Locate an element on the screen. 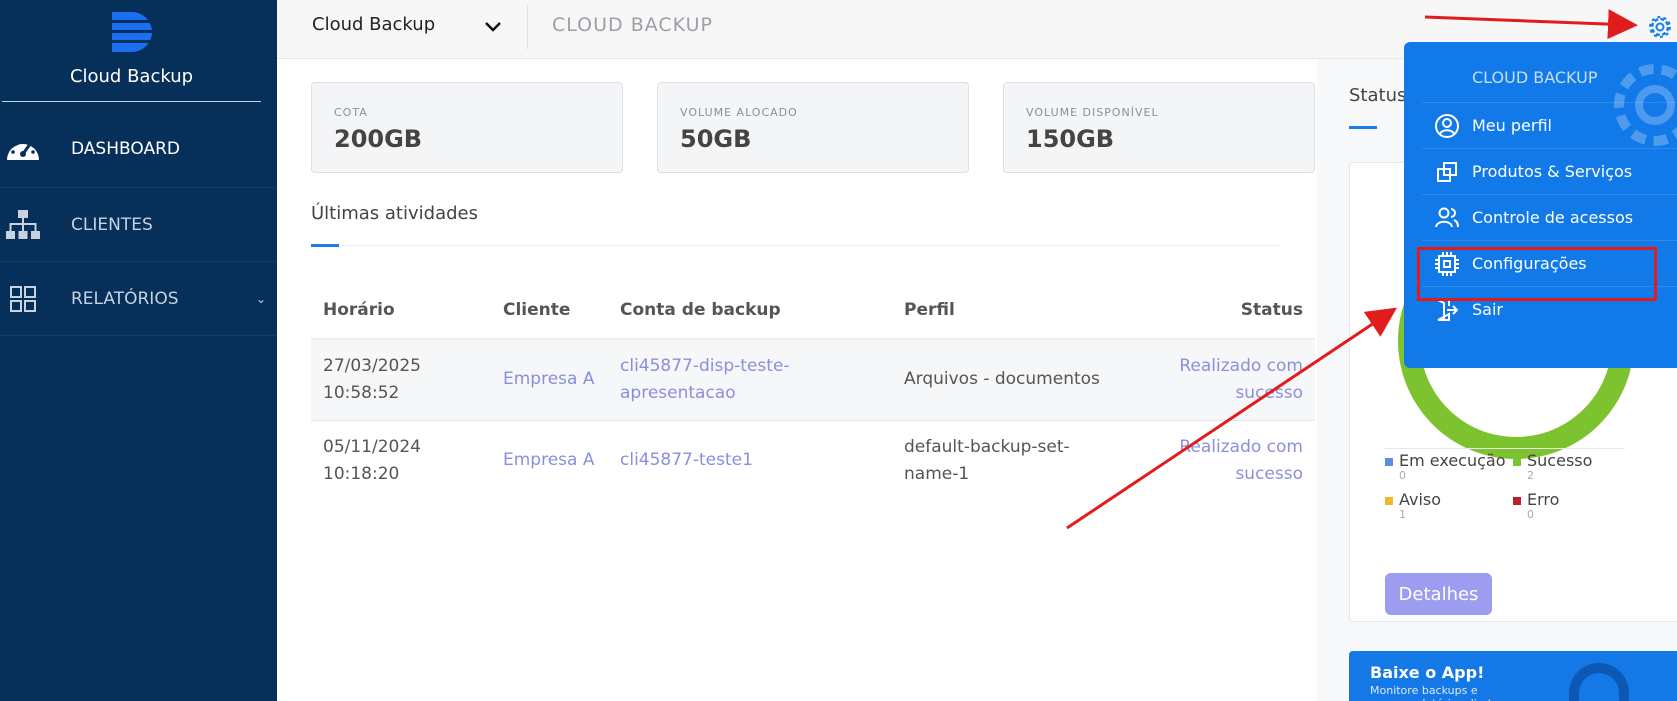 The height and width of the screenshot is (701, 1677). menu-item-produtos-servicos: Produtos & Serviços is located at coordinates (1549, 171).